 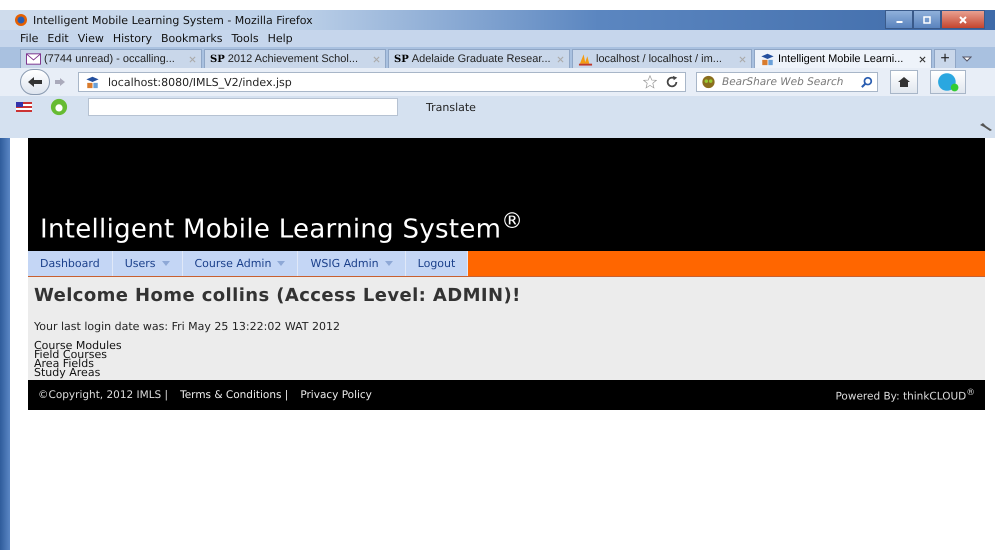 What do you see at coordinates (336, 395) in the screenshot?
I see `footer-link: Privacy Policy` at bounding box center [336, 395].